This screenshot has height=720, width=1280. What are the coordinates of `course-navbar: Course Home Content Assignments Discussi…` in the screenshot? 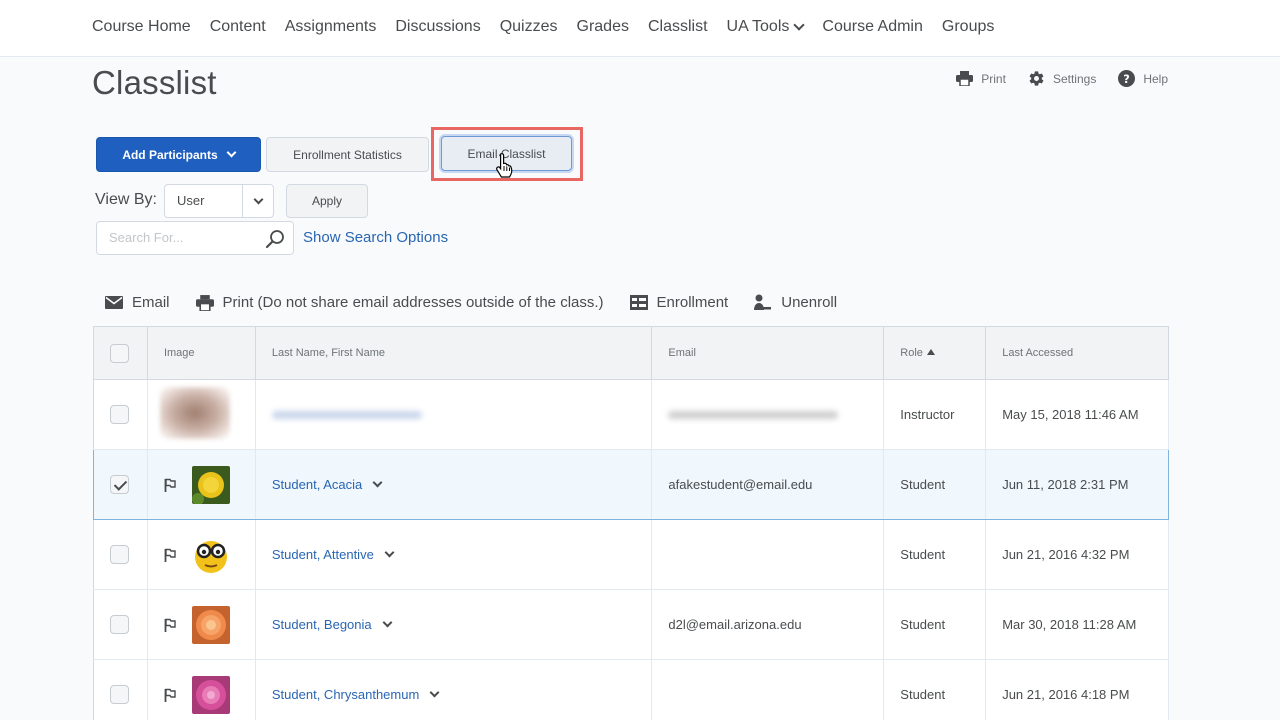 It's located at (640, 28).